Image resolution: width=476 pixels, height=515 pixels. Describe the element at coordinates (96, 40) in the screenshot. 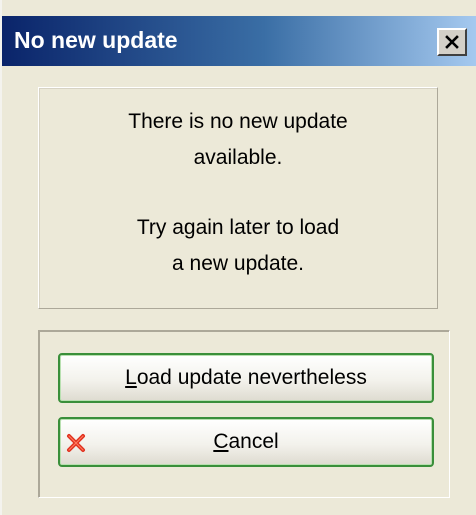

I see `window-title: No new update` at that location.